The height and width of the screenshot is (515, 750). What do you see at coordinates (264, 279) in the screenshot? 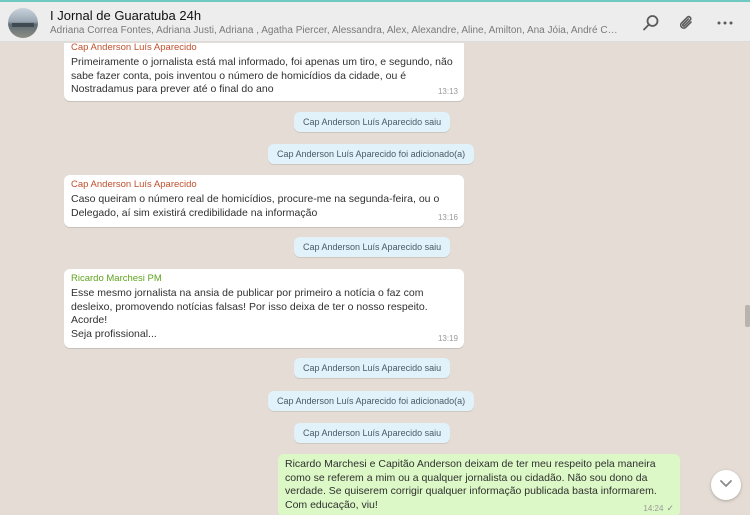
I see `sender-name: Ricardo Marchesi PM` at bounding box center [264, 279].